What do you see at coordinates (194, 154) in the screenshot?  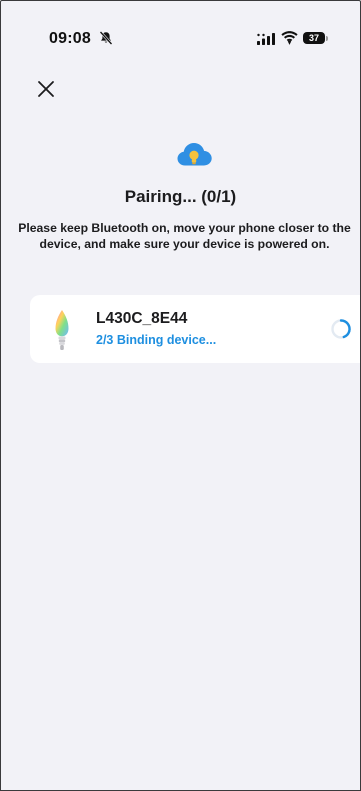 I see `cloud-bulb-icon` at bounding box center [194, 154].